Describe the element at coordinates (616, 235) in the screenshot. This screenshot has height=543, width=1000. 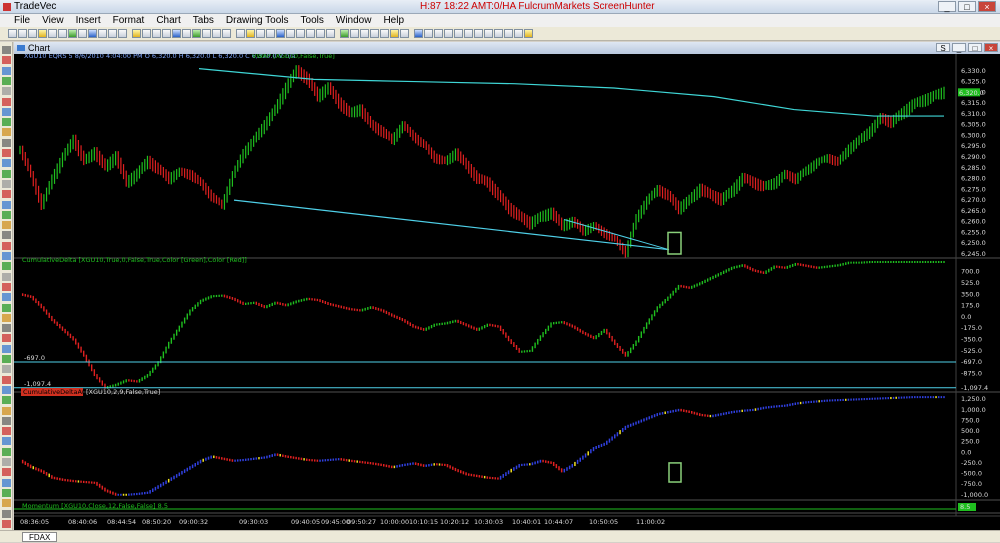
I see `trendline-short` at that location.